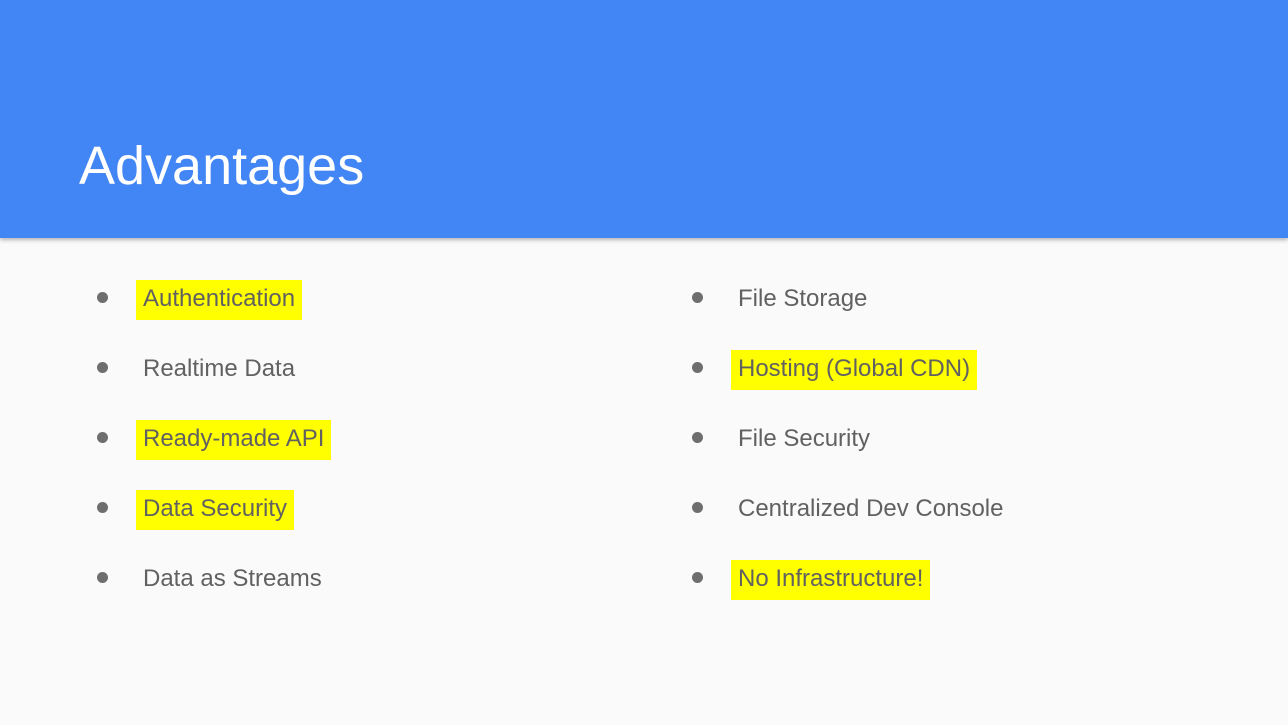  I want to click on list-item: Data Security, so click(376, 523).